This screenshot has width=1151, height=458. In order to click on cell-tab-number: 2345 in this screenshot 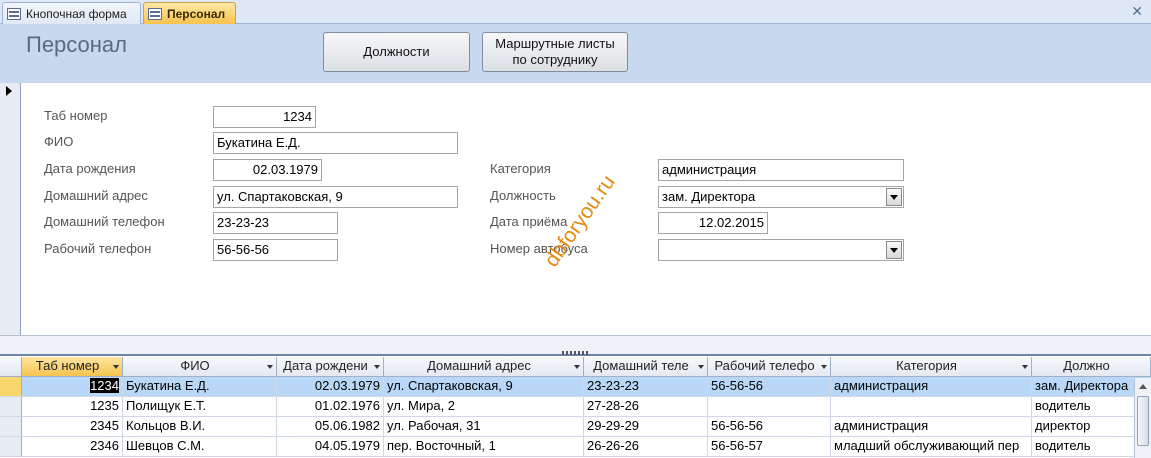, I will do `click(72, 427)`.